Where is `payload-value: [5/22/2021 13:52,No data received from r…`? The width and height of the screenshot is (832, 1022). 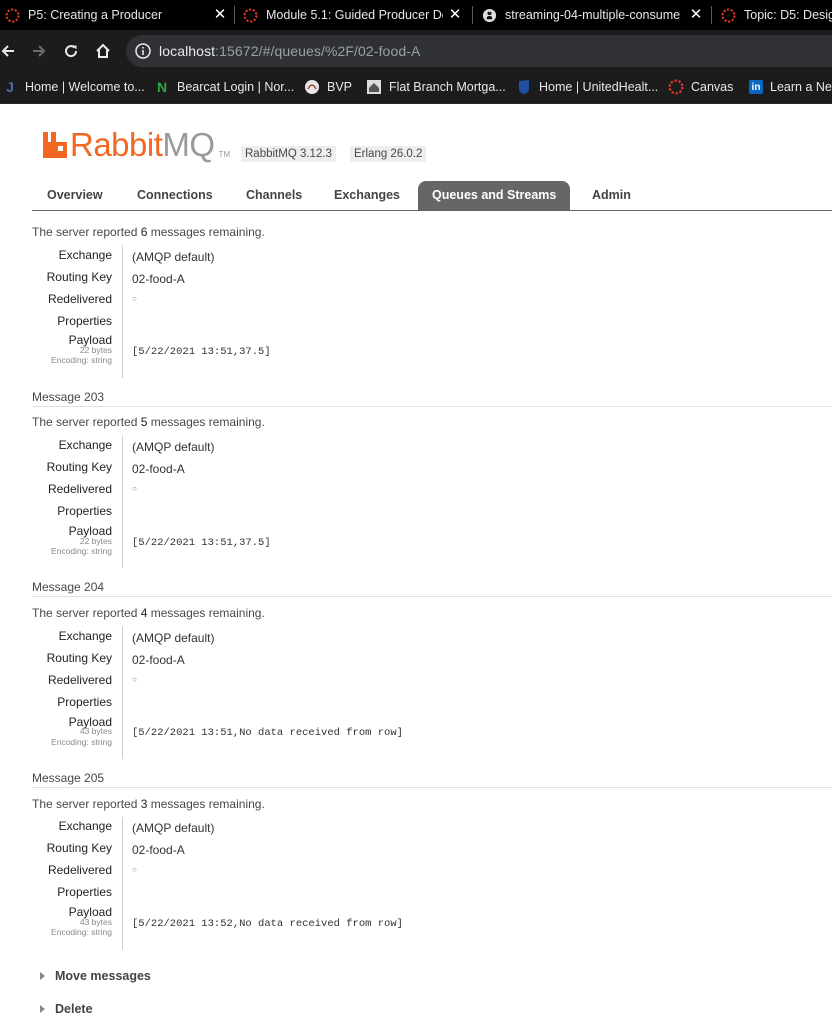 payload-value: [5/22/2021 13:52,No data received from r… is located at coordinates (267, 924).